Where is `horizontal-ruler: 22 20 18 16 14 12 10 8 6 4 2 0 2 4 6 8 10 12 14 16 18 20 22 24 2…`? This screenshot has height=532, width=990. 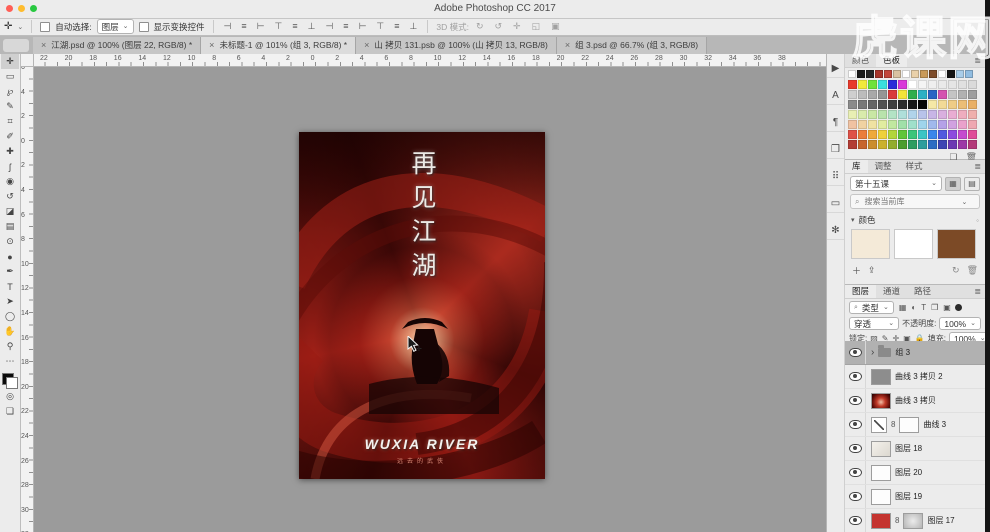
horizontal-ruler: 22 20 18 16 14 12 10 8 6 4 2 0 2 4 6 8 10 12 14 16 18 20 22 24 2… is located at coordinates (423, 60).